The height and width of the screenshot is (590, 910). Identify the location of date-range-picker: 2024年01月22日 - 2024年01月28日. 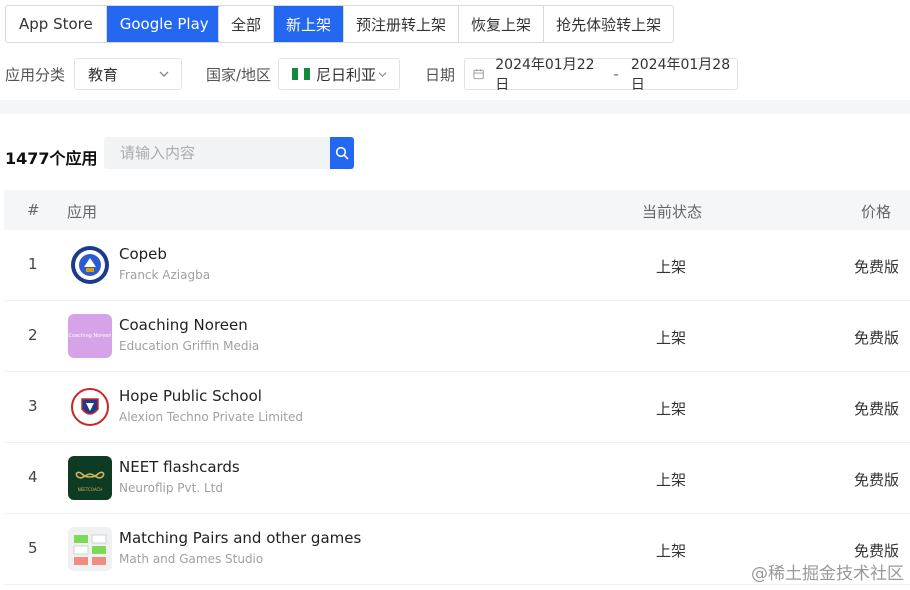
(601, 75).